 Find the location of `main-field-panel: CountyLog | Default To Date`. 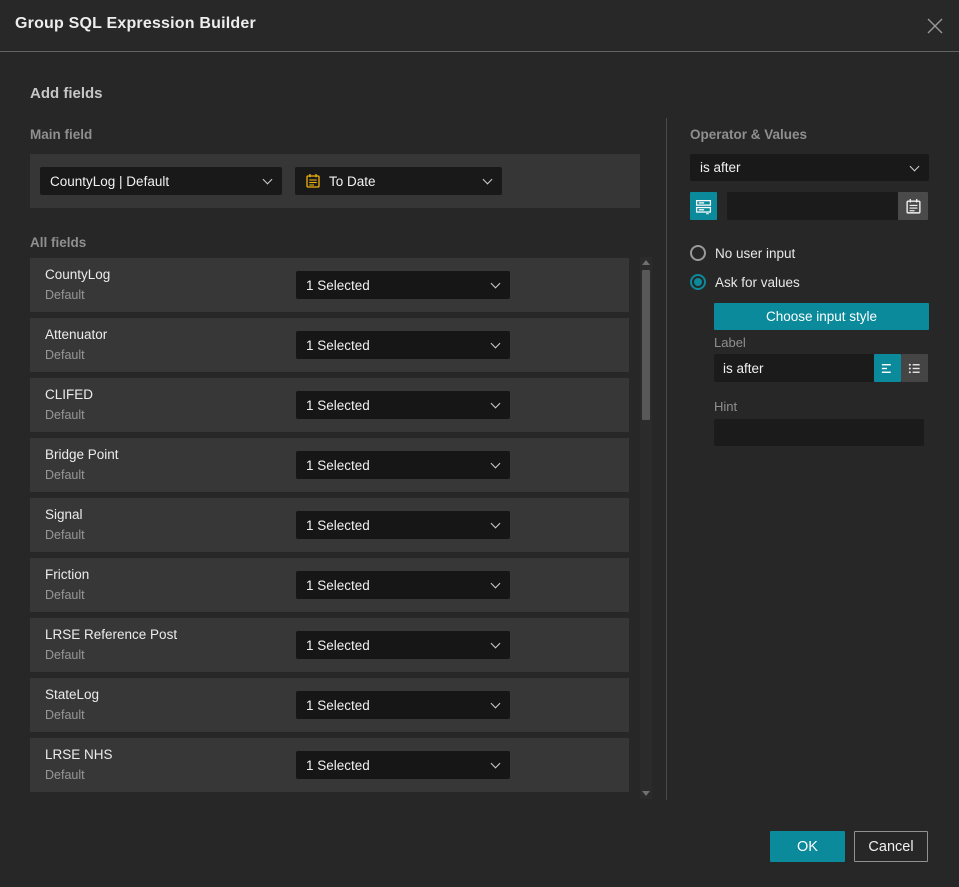

main-field-panel: CountyLog | Default To Date is located at coordinates (335, 181).